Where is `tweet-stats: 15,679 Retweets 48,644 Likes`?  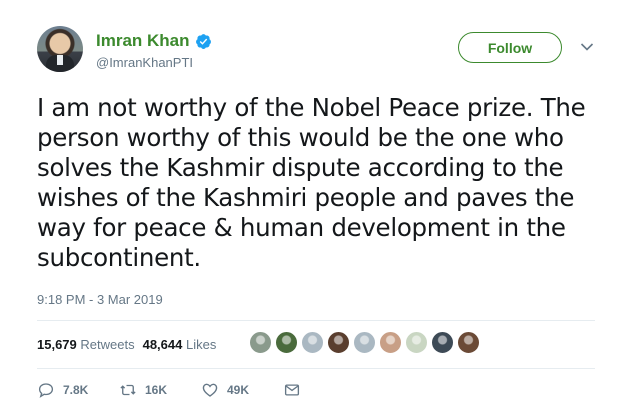 tweet-stats: 15,679 Retweets 48,644 Likes is located at coordinates (126, 344).